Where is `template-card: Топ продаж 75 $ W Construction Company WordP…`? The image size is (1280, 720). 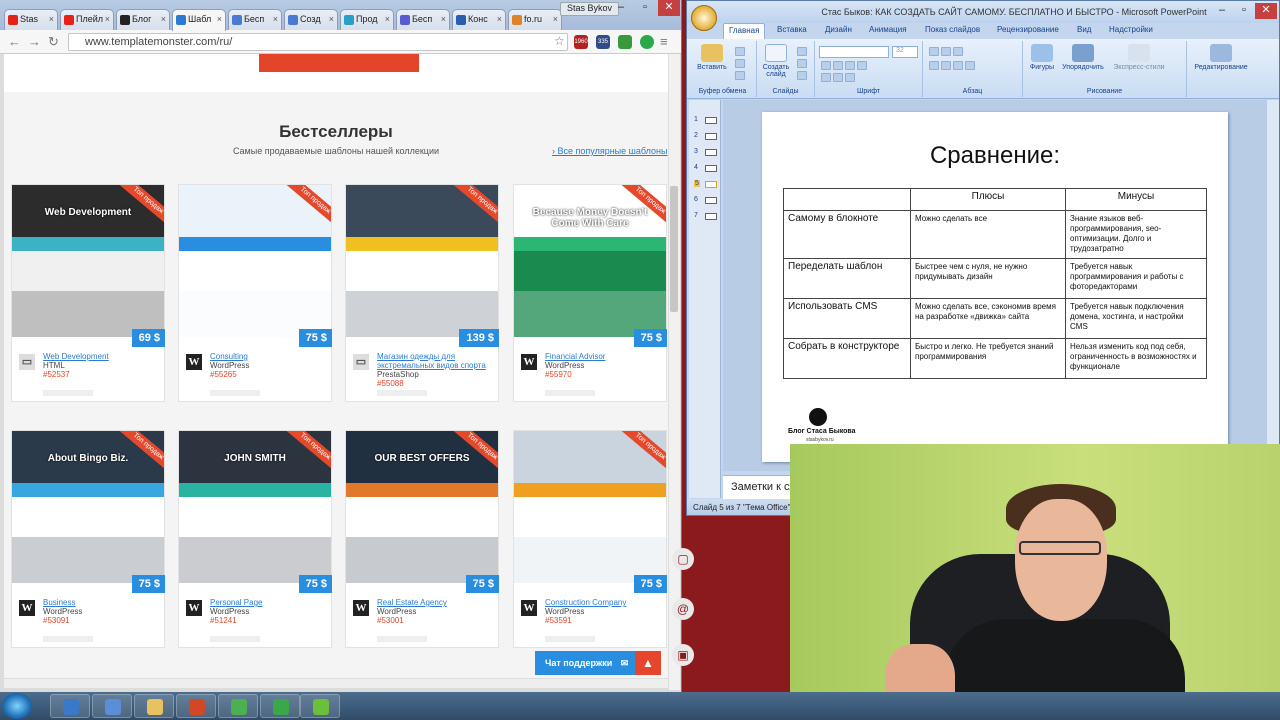
template-card: Топ продаж 75 $ W Construction Company WordP… is located at coordinates (590, 539).